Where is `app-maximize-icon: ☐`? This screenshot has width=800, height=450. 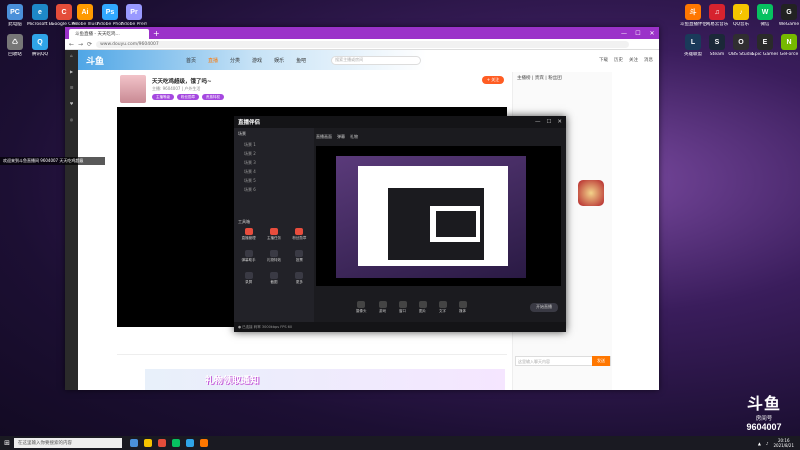 app-maximize-icon: ☐ is located at coordinates (548, 122).